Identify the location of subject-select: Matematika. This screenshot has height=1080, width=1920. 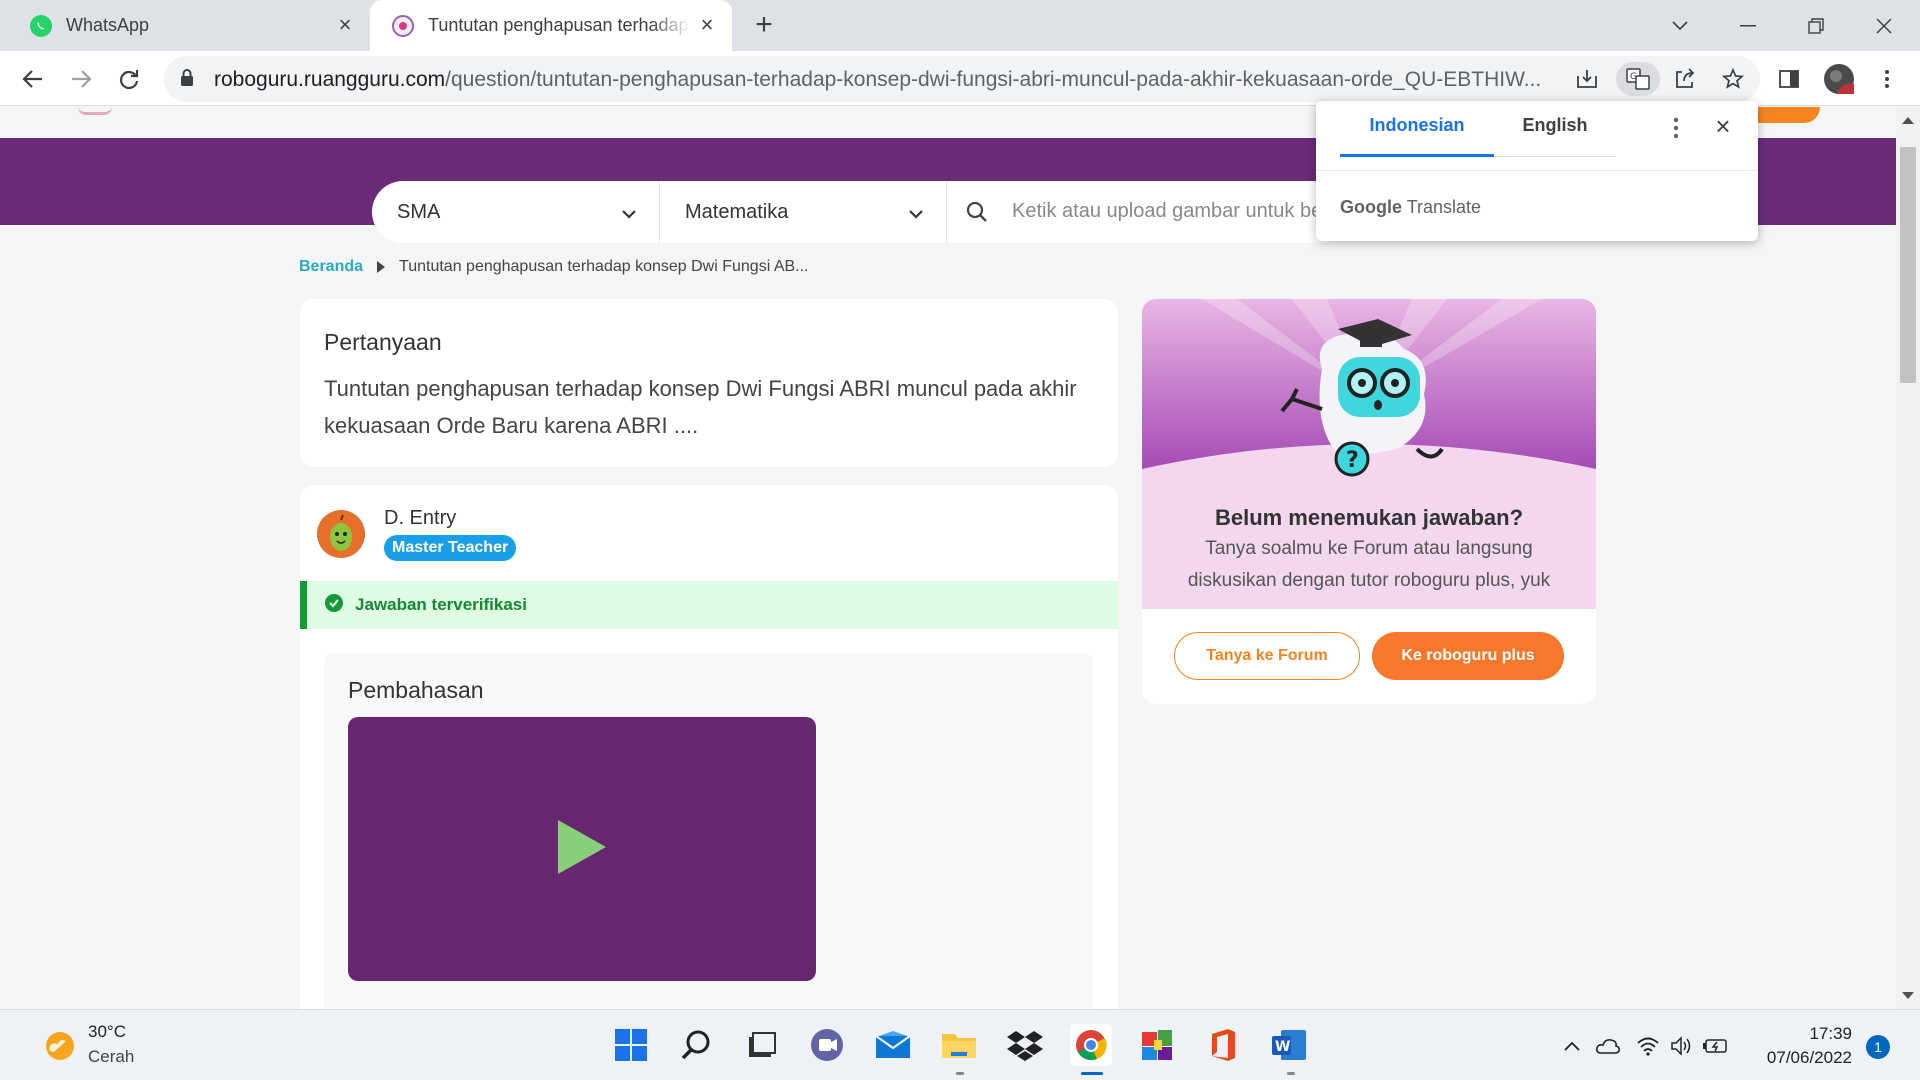
(803, 212).